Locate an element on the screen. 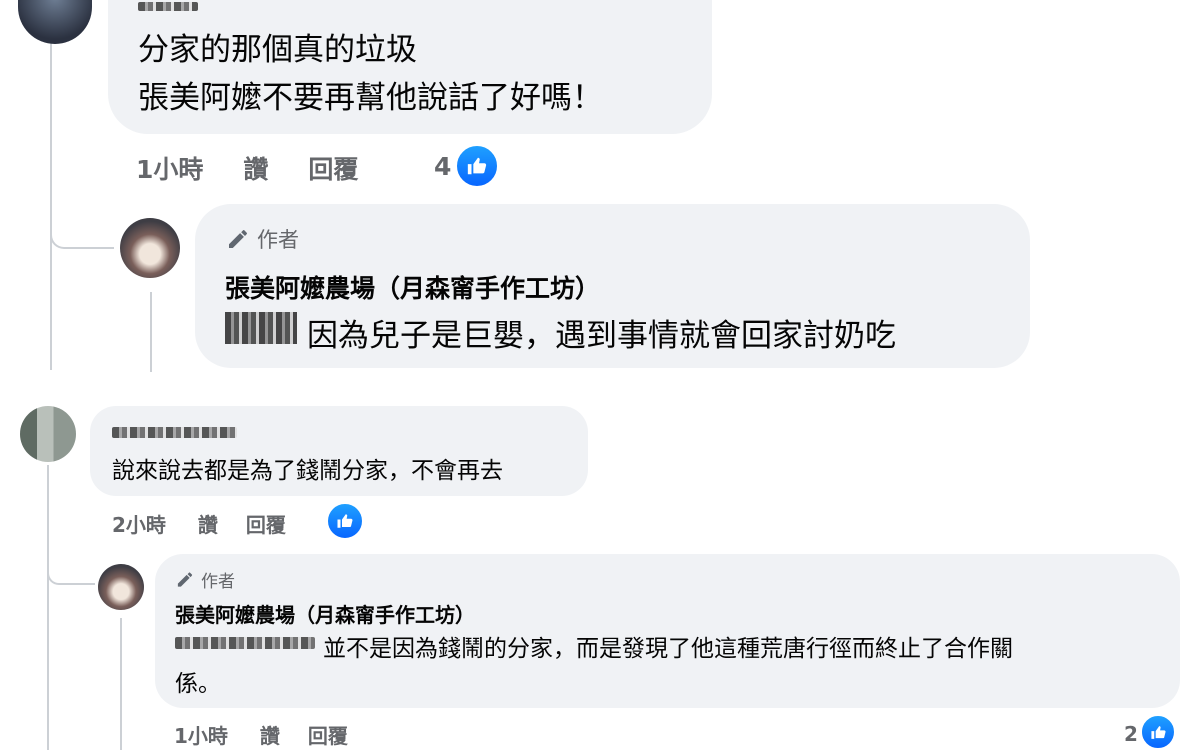  comment-meta: 1小時 讚 回覆 is located at coordinates (247, 168).